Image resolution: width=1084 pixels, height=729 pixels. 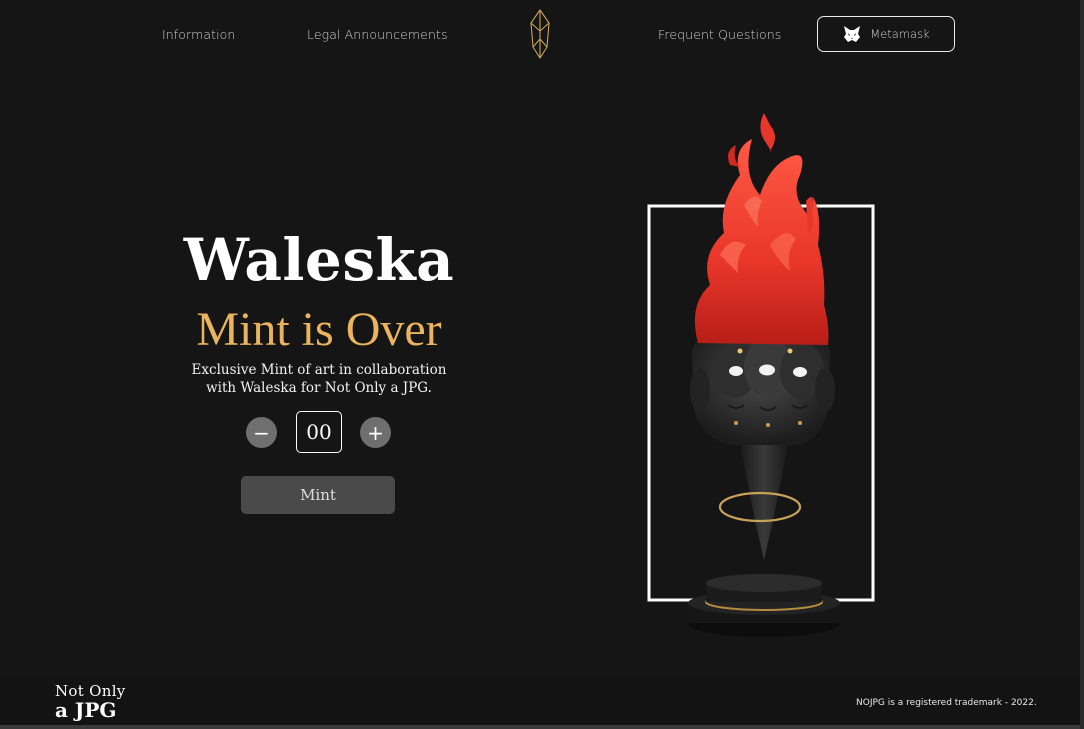 What do you see at coordinates (261, 432) in the screenshot?
I see `decrease-quantity-button: −` at bounding box center [261, 432].